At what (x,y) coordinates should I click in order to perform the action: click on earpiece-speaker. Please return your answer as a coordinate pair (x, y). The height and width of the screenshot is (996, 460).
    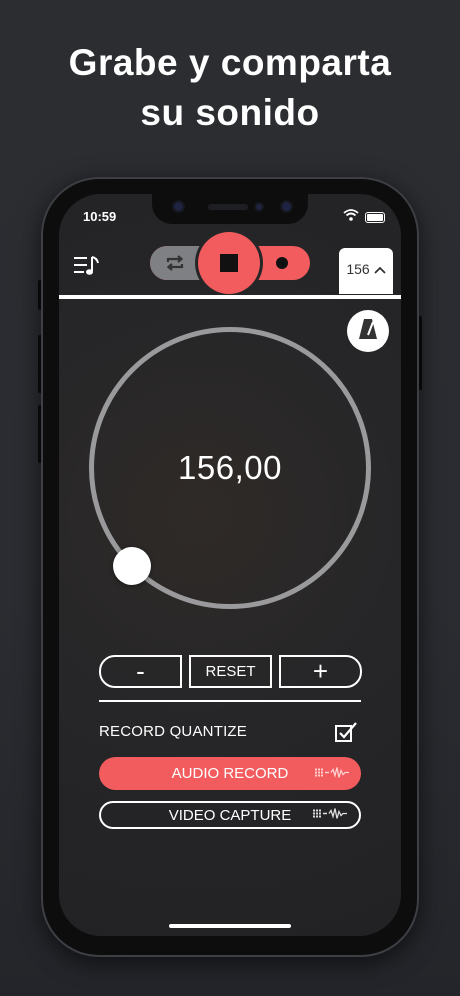
    Looking at the image, I should click on (228, 207).